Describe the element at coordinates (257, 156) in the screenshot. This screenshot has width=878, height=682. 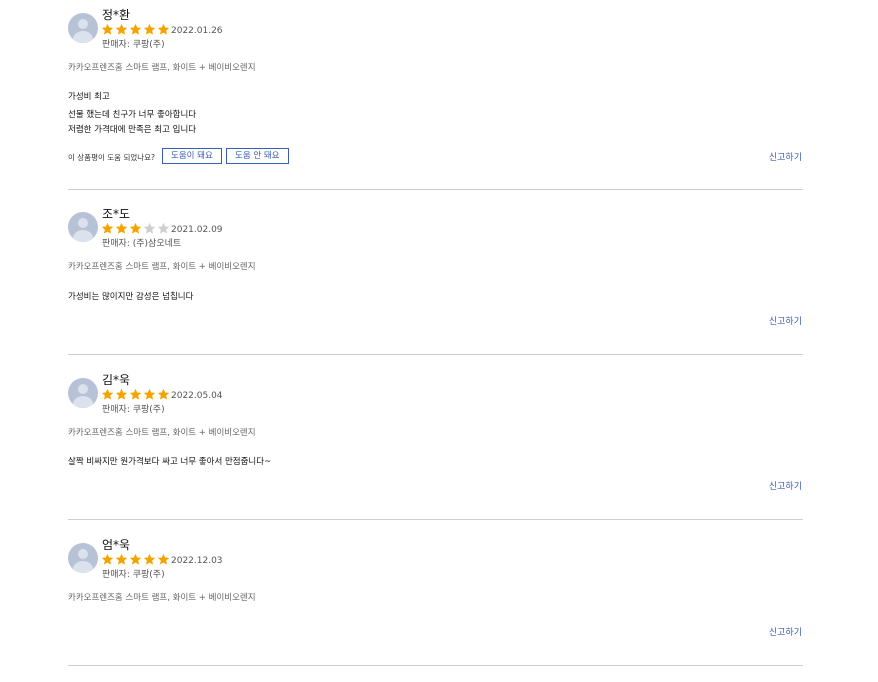
I see `helpful-no-button: 도움 안 돼요` at that location.